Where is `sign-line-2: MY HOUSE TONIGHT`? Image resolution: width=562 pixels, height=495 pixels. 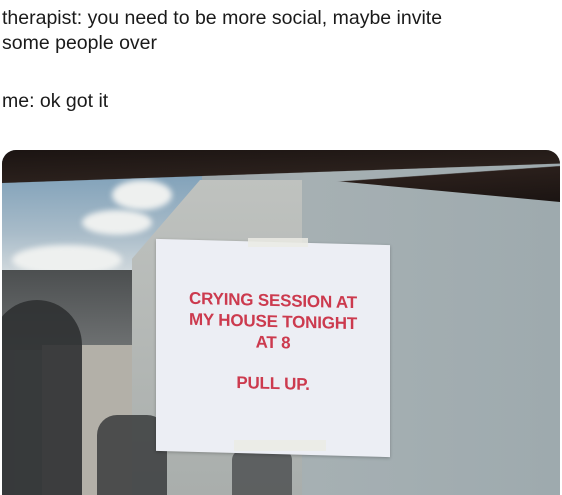 sign-line-2: MY HOUSE TONIGHT is located at coordinates (273, 321).